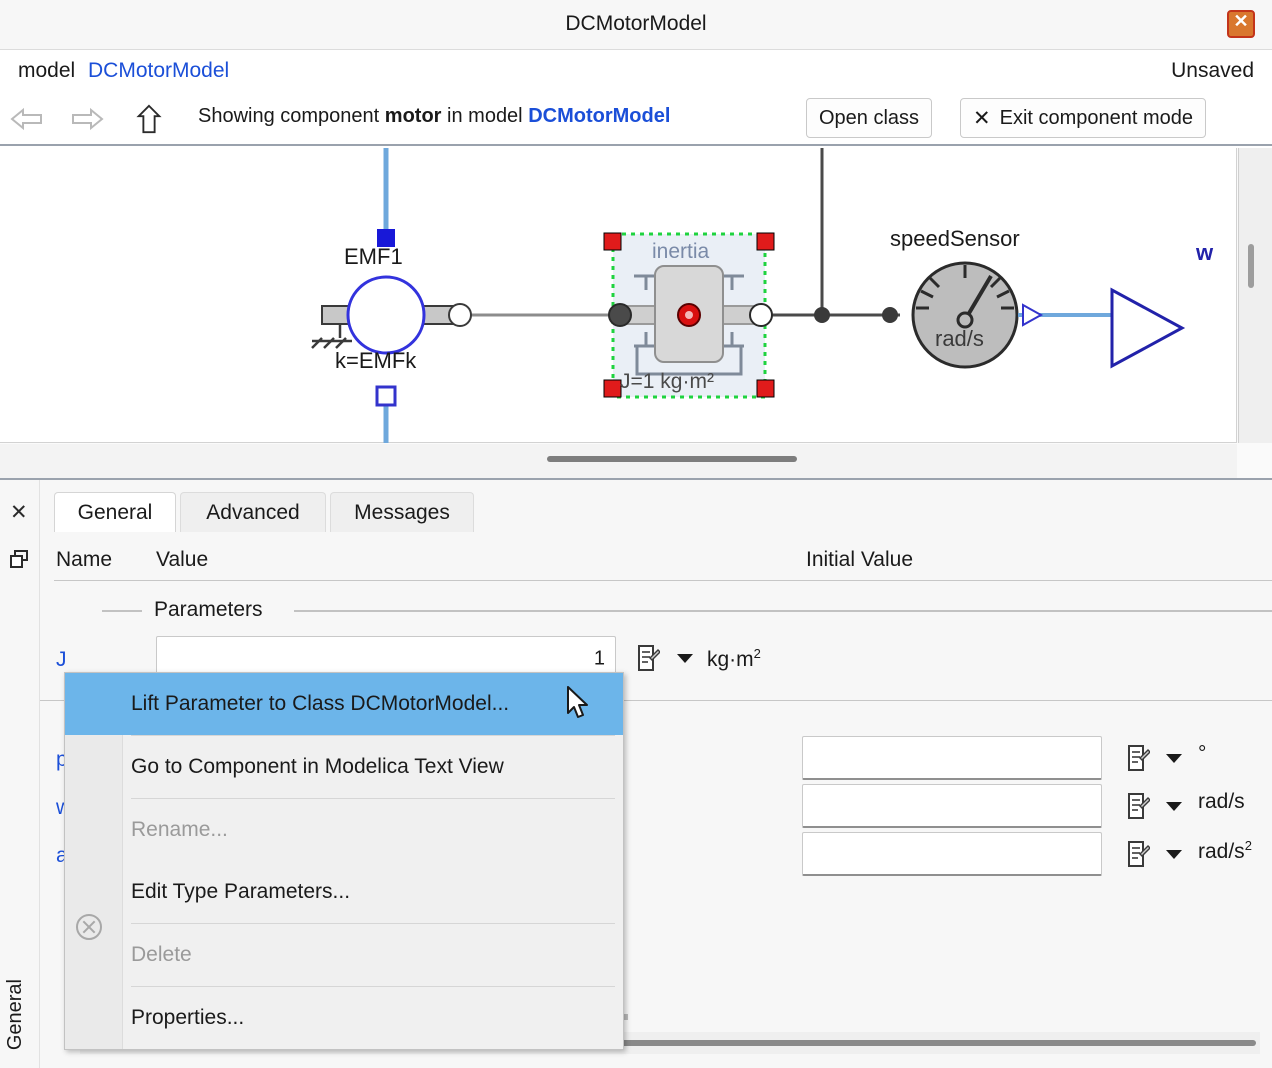 This screenshot has height=1068, width=1272. I want to click on emf-parameter-label: k=EMFk, so click(376, 360).